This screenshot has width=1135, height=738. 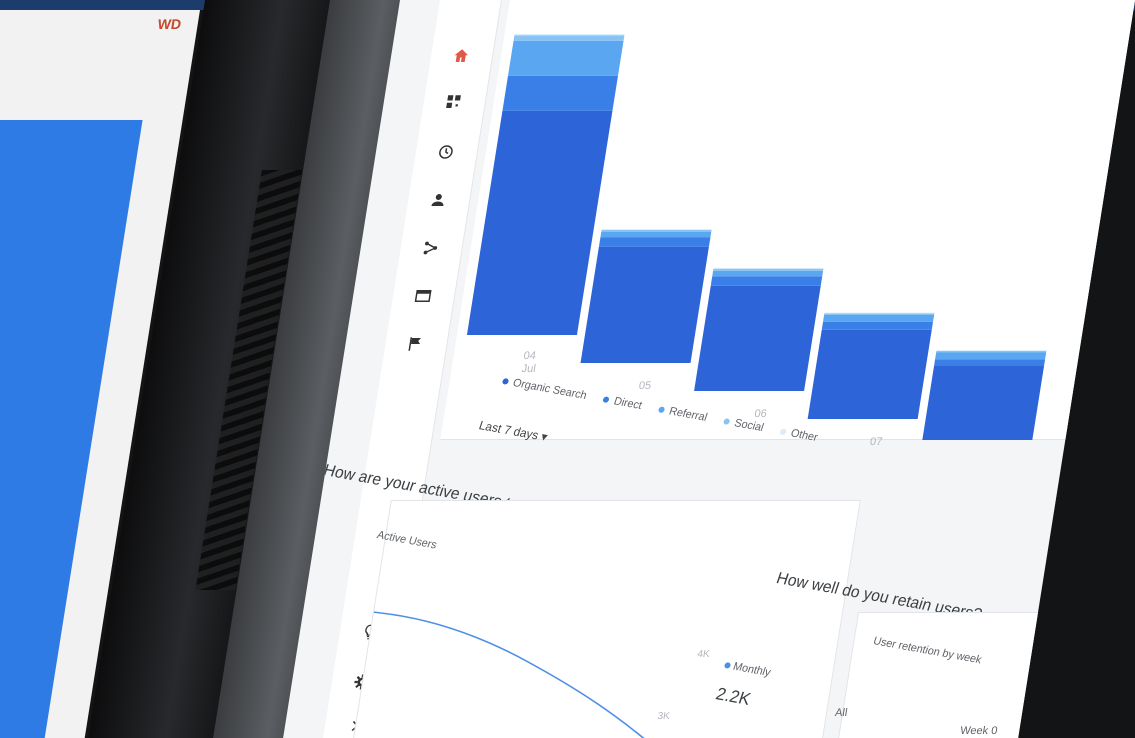 I want to click on x-tick-04: 04, so click(x=529, y=356).